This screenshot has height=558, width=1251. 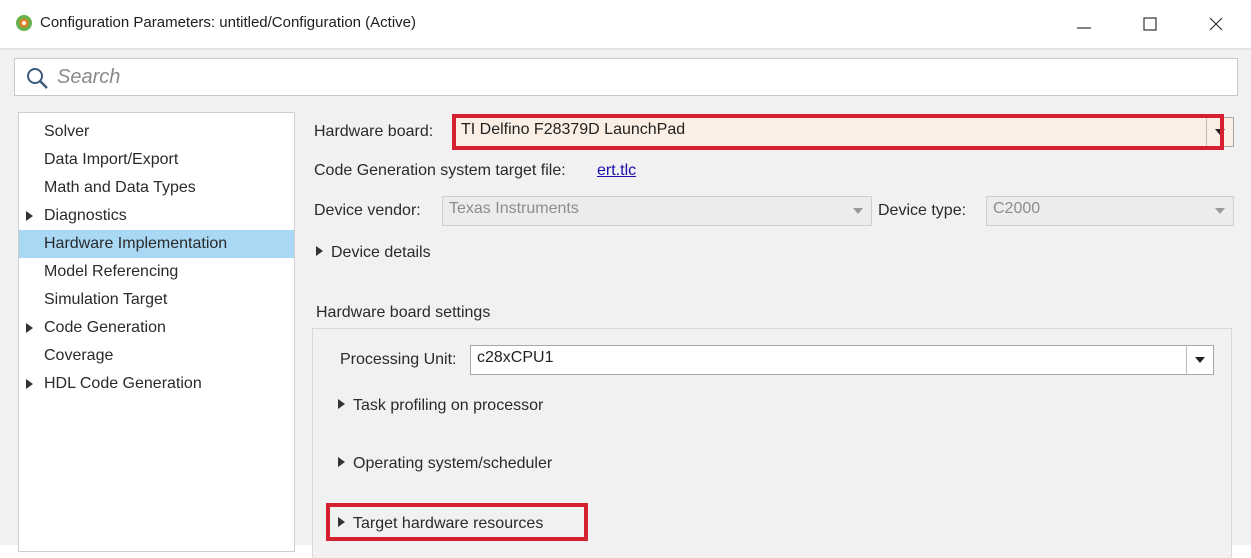 I want to click on device-details-label: Device details, so click(x=381, y=252).